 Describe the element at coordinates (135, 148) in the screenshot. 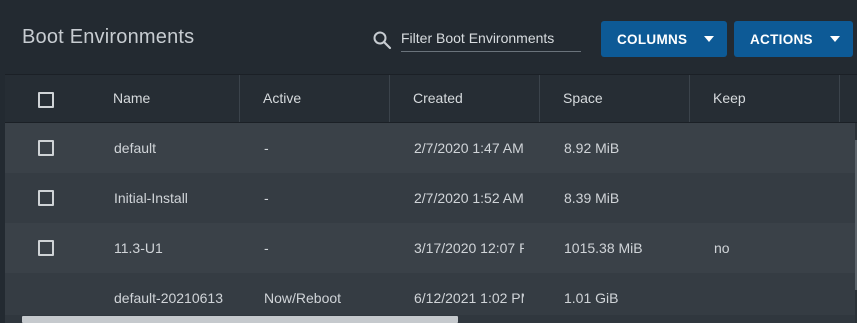

I see `cell-name: default` at that location.